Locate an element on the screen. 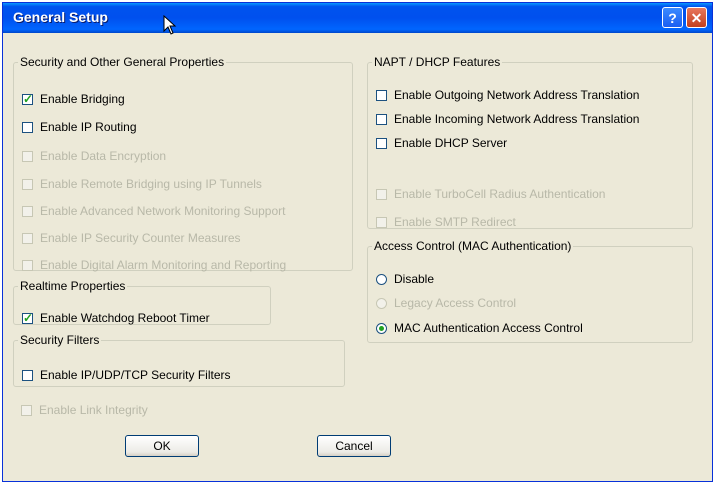 This screenshot has height=486, width=717. enable-turbocell-radius-checkbox: Enable TurboCell Radius Authentication is located at coordinates (490, 194).